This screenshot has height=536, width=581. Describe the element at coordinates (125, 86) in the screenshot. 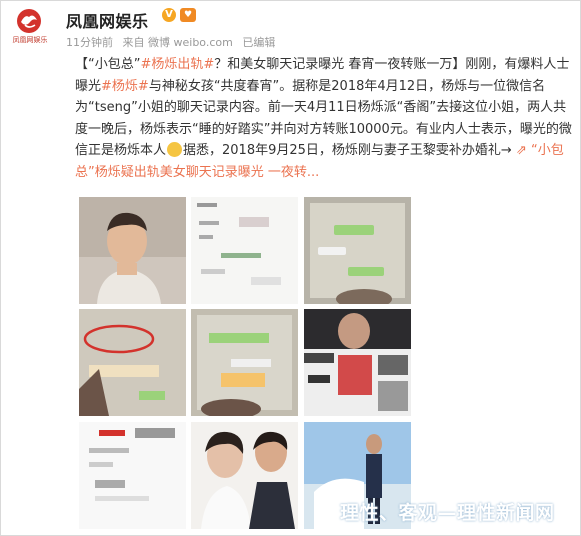

I see `hashtag-link: #杨烁#` at that location.